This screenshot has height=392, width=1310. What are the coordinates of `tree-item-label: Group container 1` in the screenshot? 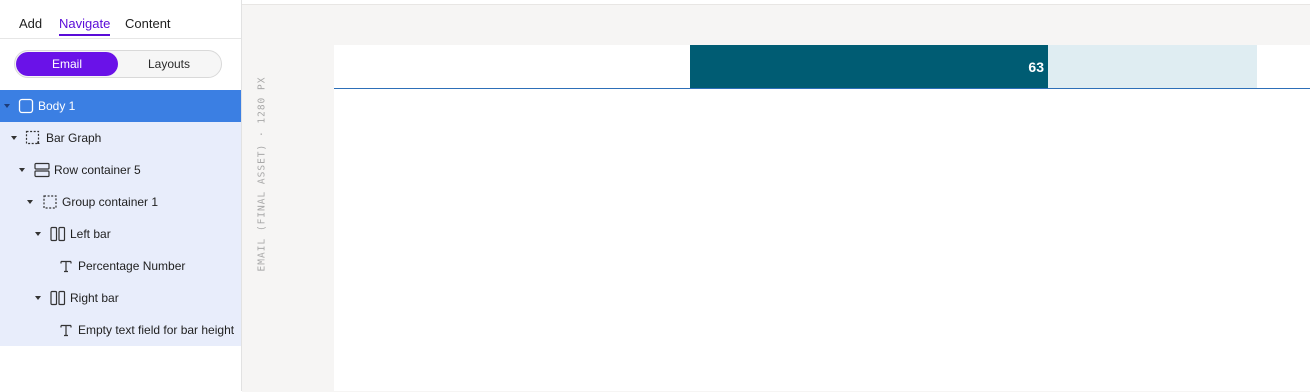 It's located at (110, 202).